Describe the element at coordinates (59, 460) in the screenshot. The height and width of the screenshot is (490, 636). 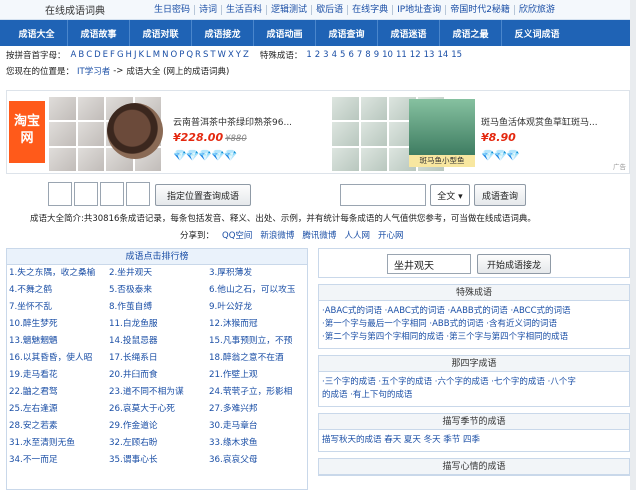
I see `ranking-item: 34.不一而足` at that location.